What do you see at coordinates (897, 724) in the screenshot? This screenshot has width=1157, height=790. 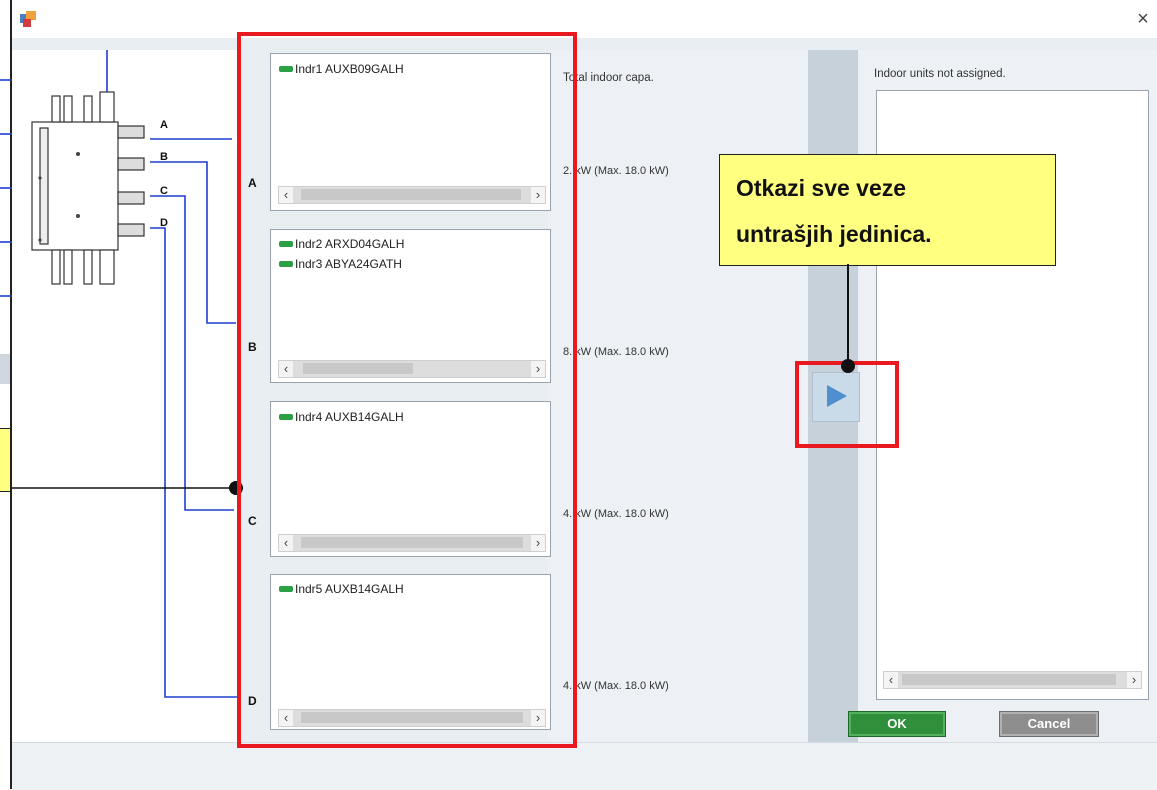 I see `ok-button: OK` at bounding box center [897, 724].